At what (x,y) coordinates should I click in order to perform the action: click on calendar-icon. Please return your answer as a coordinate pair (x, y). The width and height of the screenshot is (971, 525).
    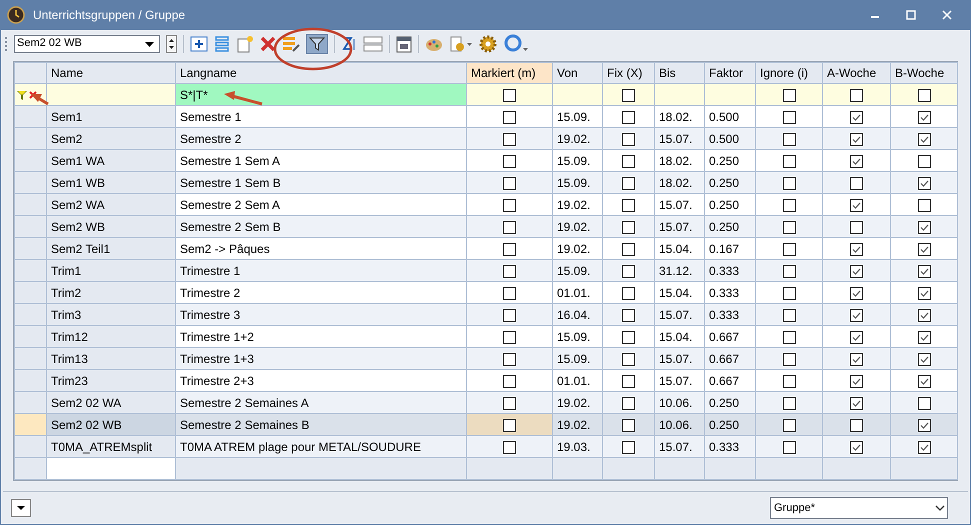
    Looking at the image, I should click on (404, 43).